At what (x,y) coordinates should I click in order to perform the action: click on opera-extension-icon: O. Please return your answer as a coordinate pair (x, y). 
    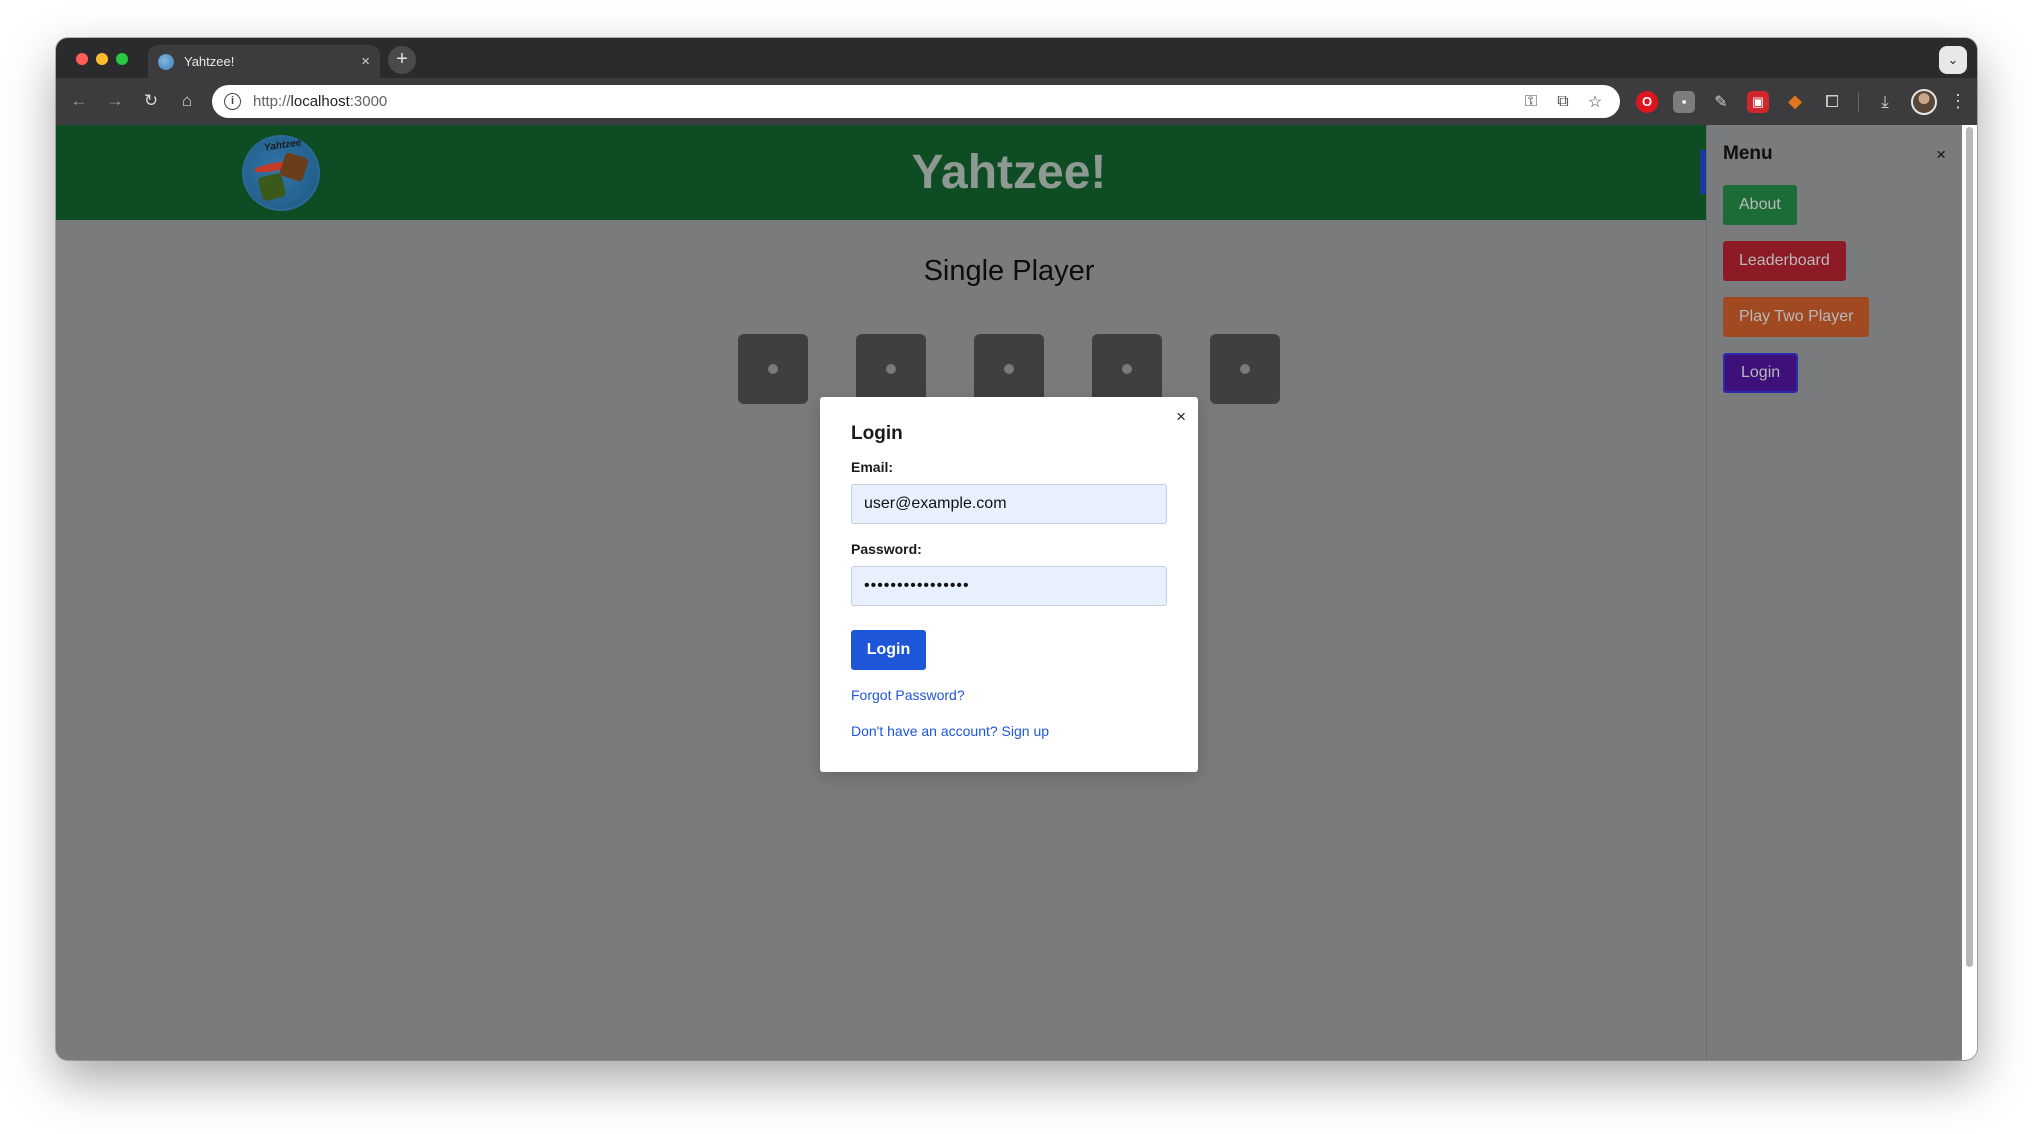
    Looking at the image, I should click on (1647, 101).